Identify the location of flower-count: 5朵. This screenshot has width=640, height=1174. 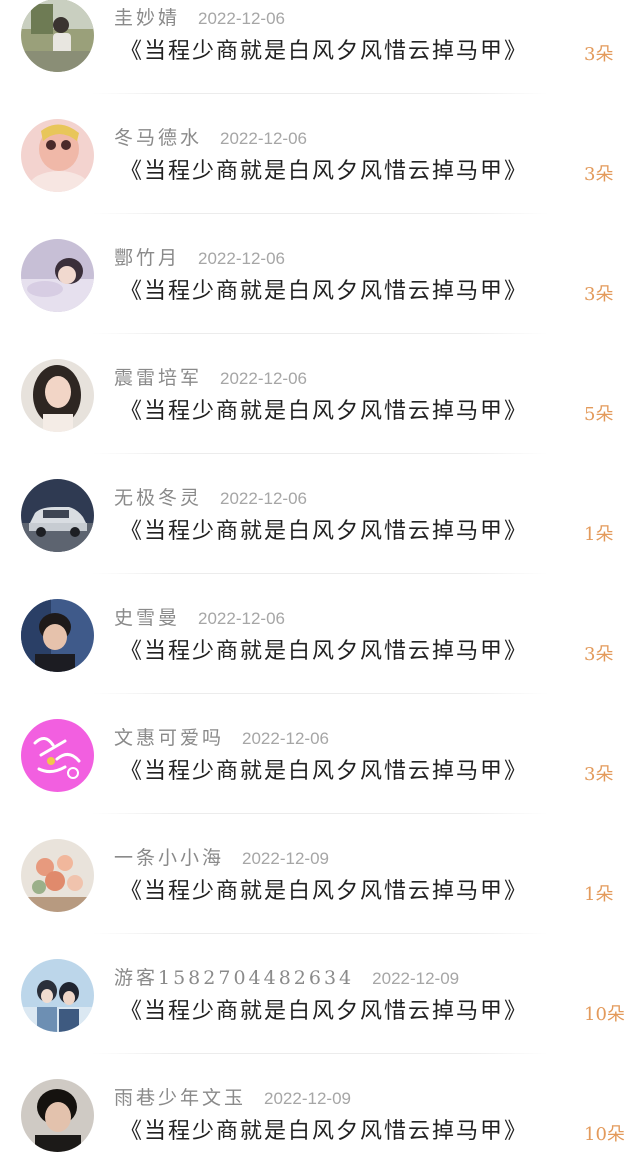
(599, 414).